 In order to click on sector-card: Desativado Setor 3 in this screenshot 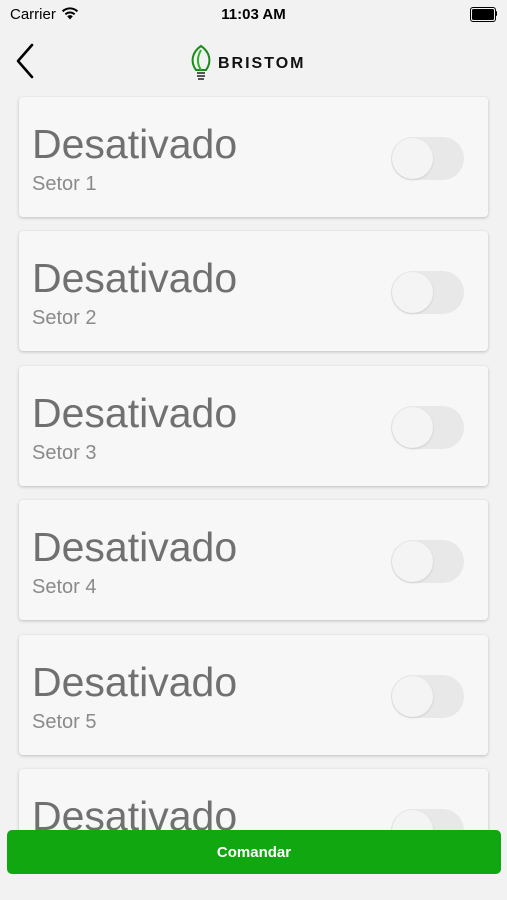, I will do `click(253, 426)`.